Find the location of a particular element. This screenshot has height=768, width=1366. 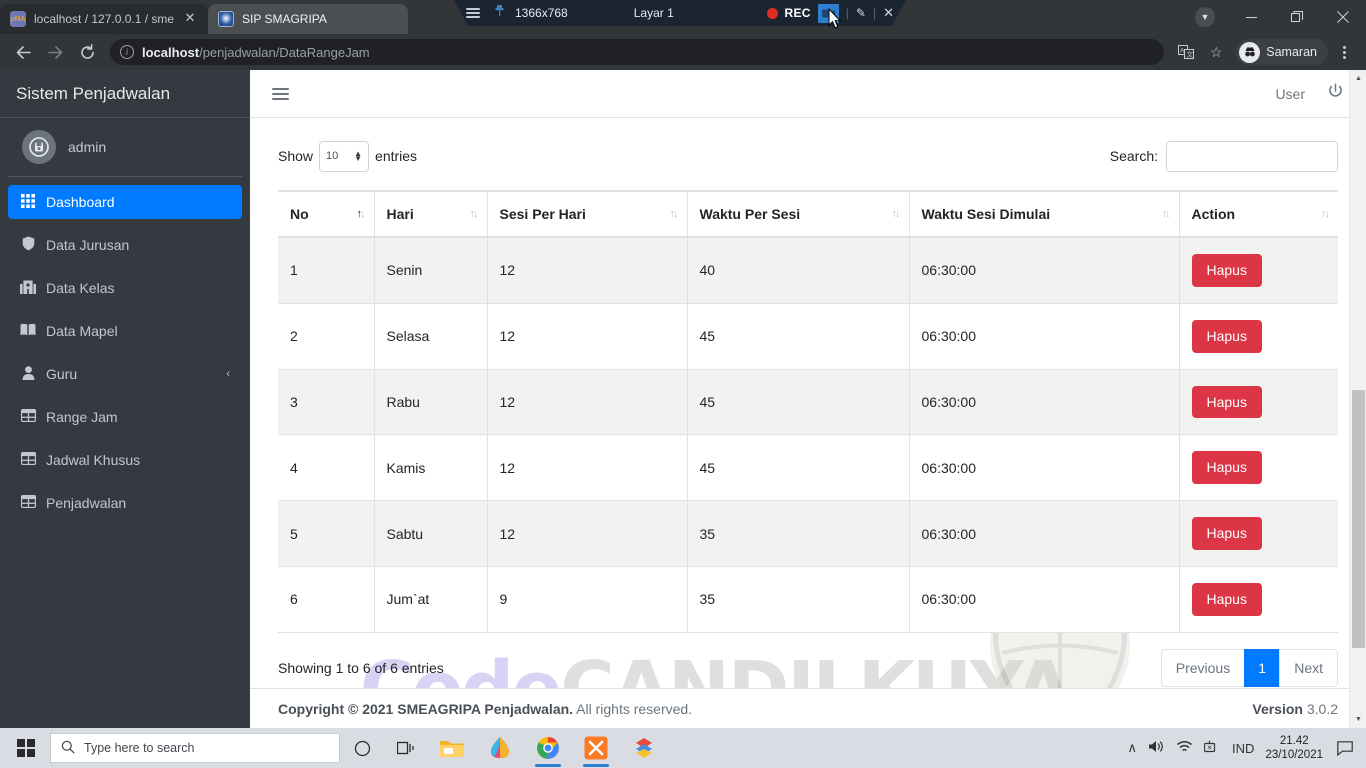

pagination-previous: Previous is located at coordinates (1203, 667).